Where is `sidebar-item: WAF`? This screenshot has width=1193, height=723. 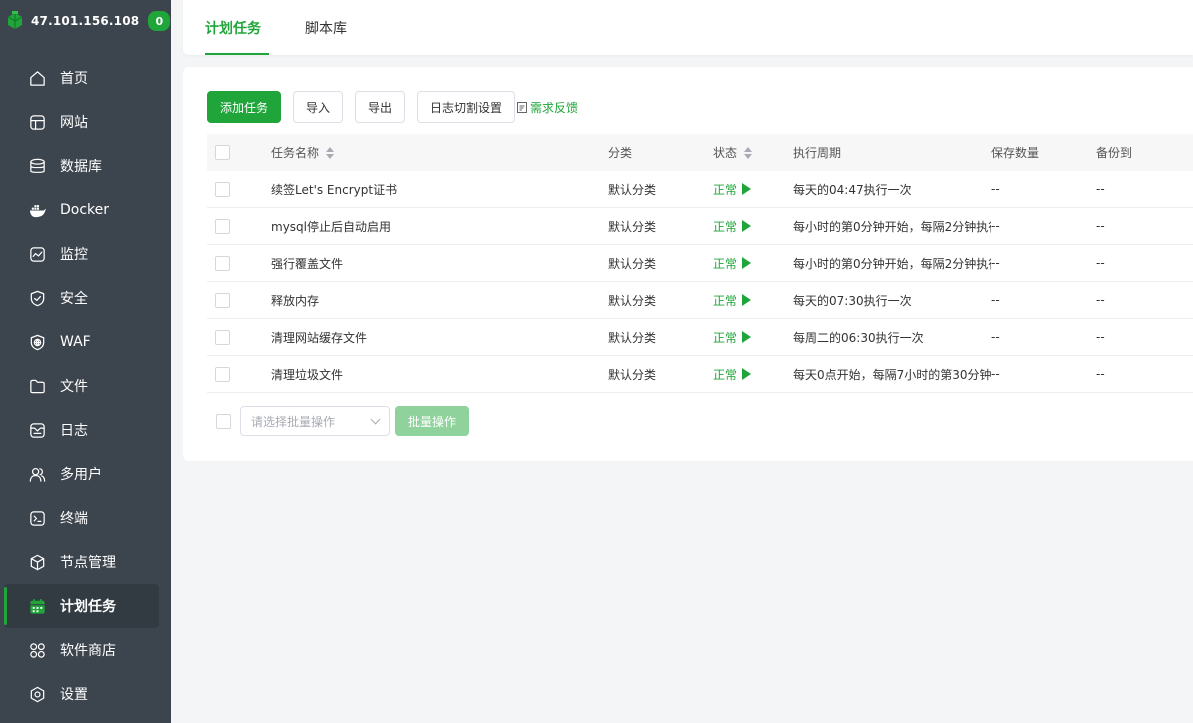 sidebar-item: WAF is located at coordinates (85, 342).